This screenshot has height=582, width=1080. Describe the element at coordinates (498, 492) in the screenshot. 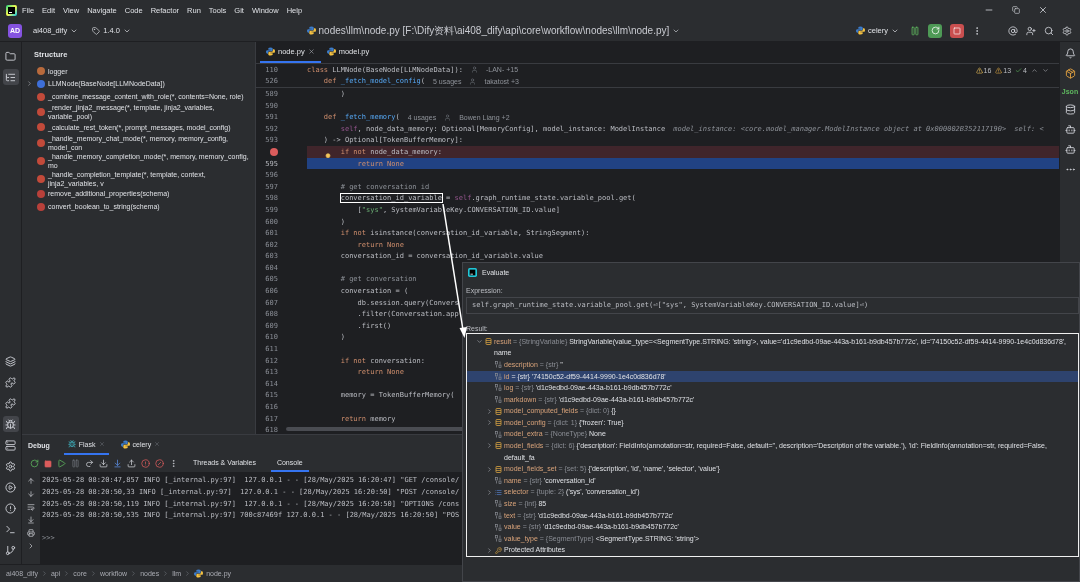

I see `list-icon` at that location.